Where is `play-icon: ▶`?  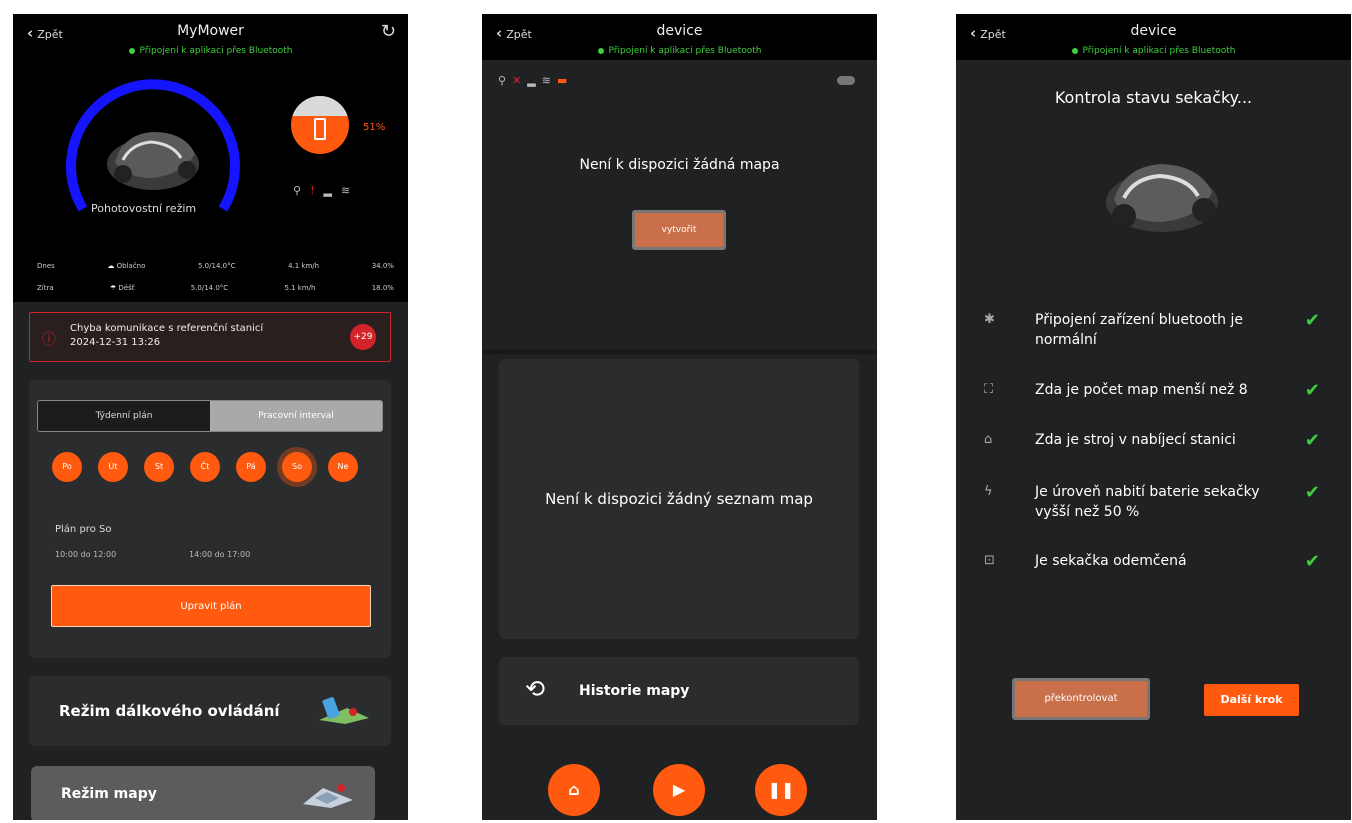
play-icon: ▶ is located at coordinates (679, 789).